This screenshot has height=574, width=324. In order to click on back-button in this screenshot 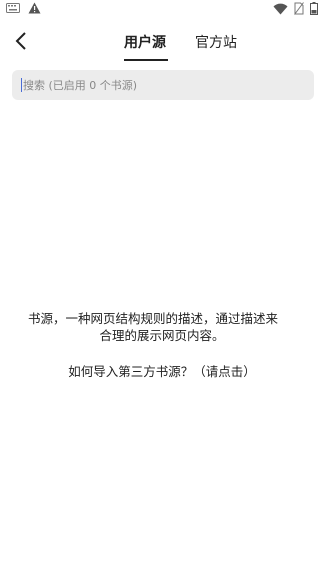, I will do `click(21, 43)`.